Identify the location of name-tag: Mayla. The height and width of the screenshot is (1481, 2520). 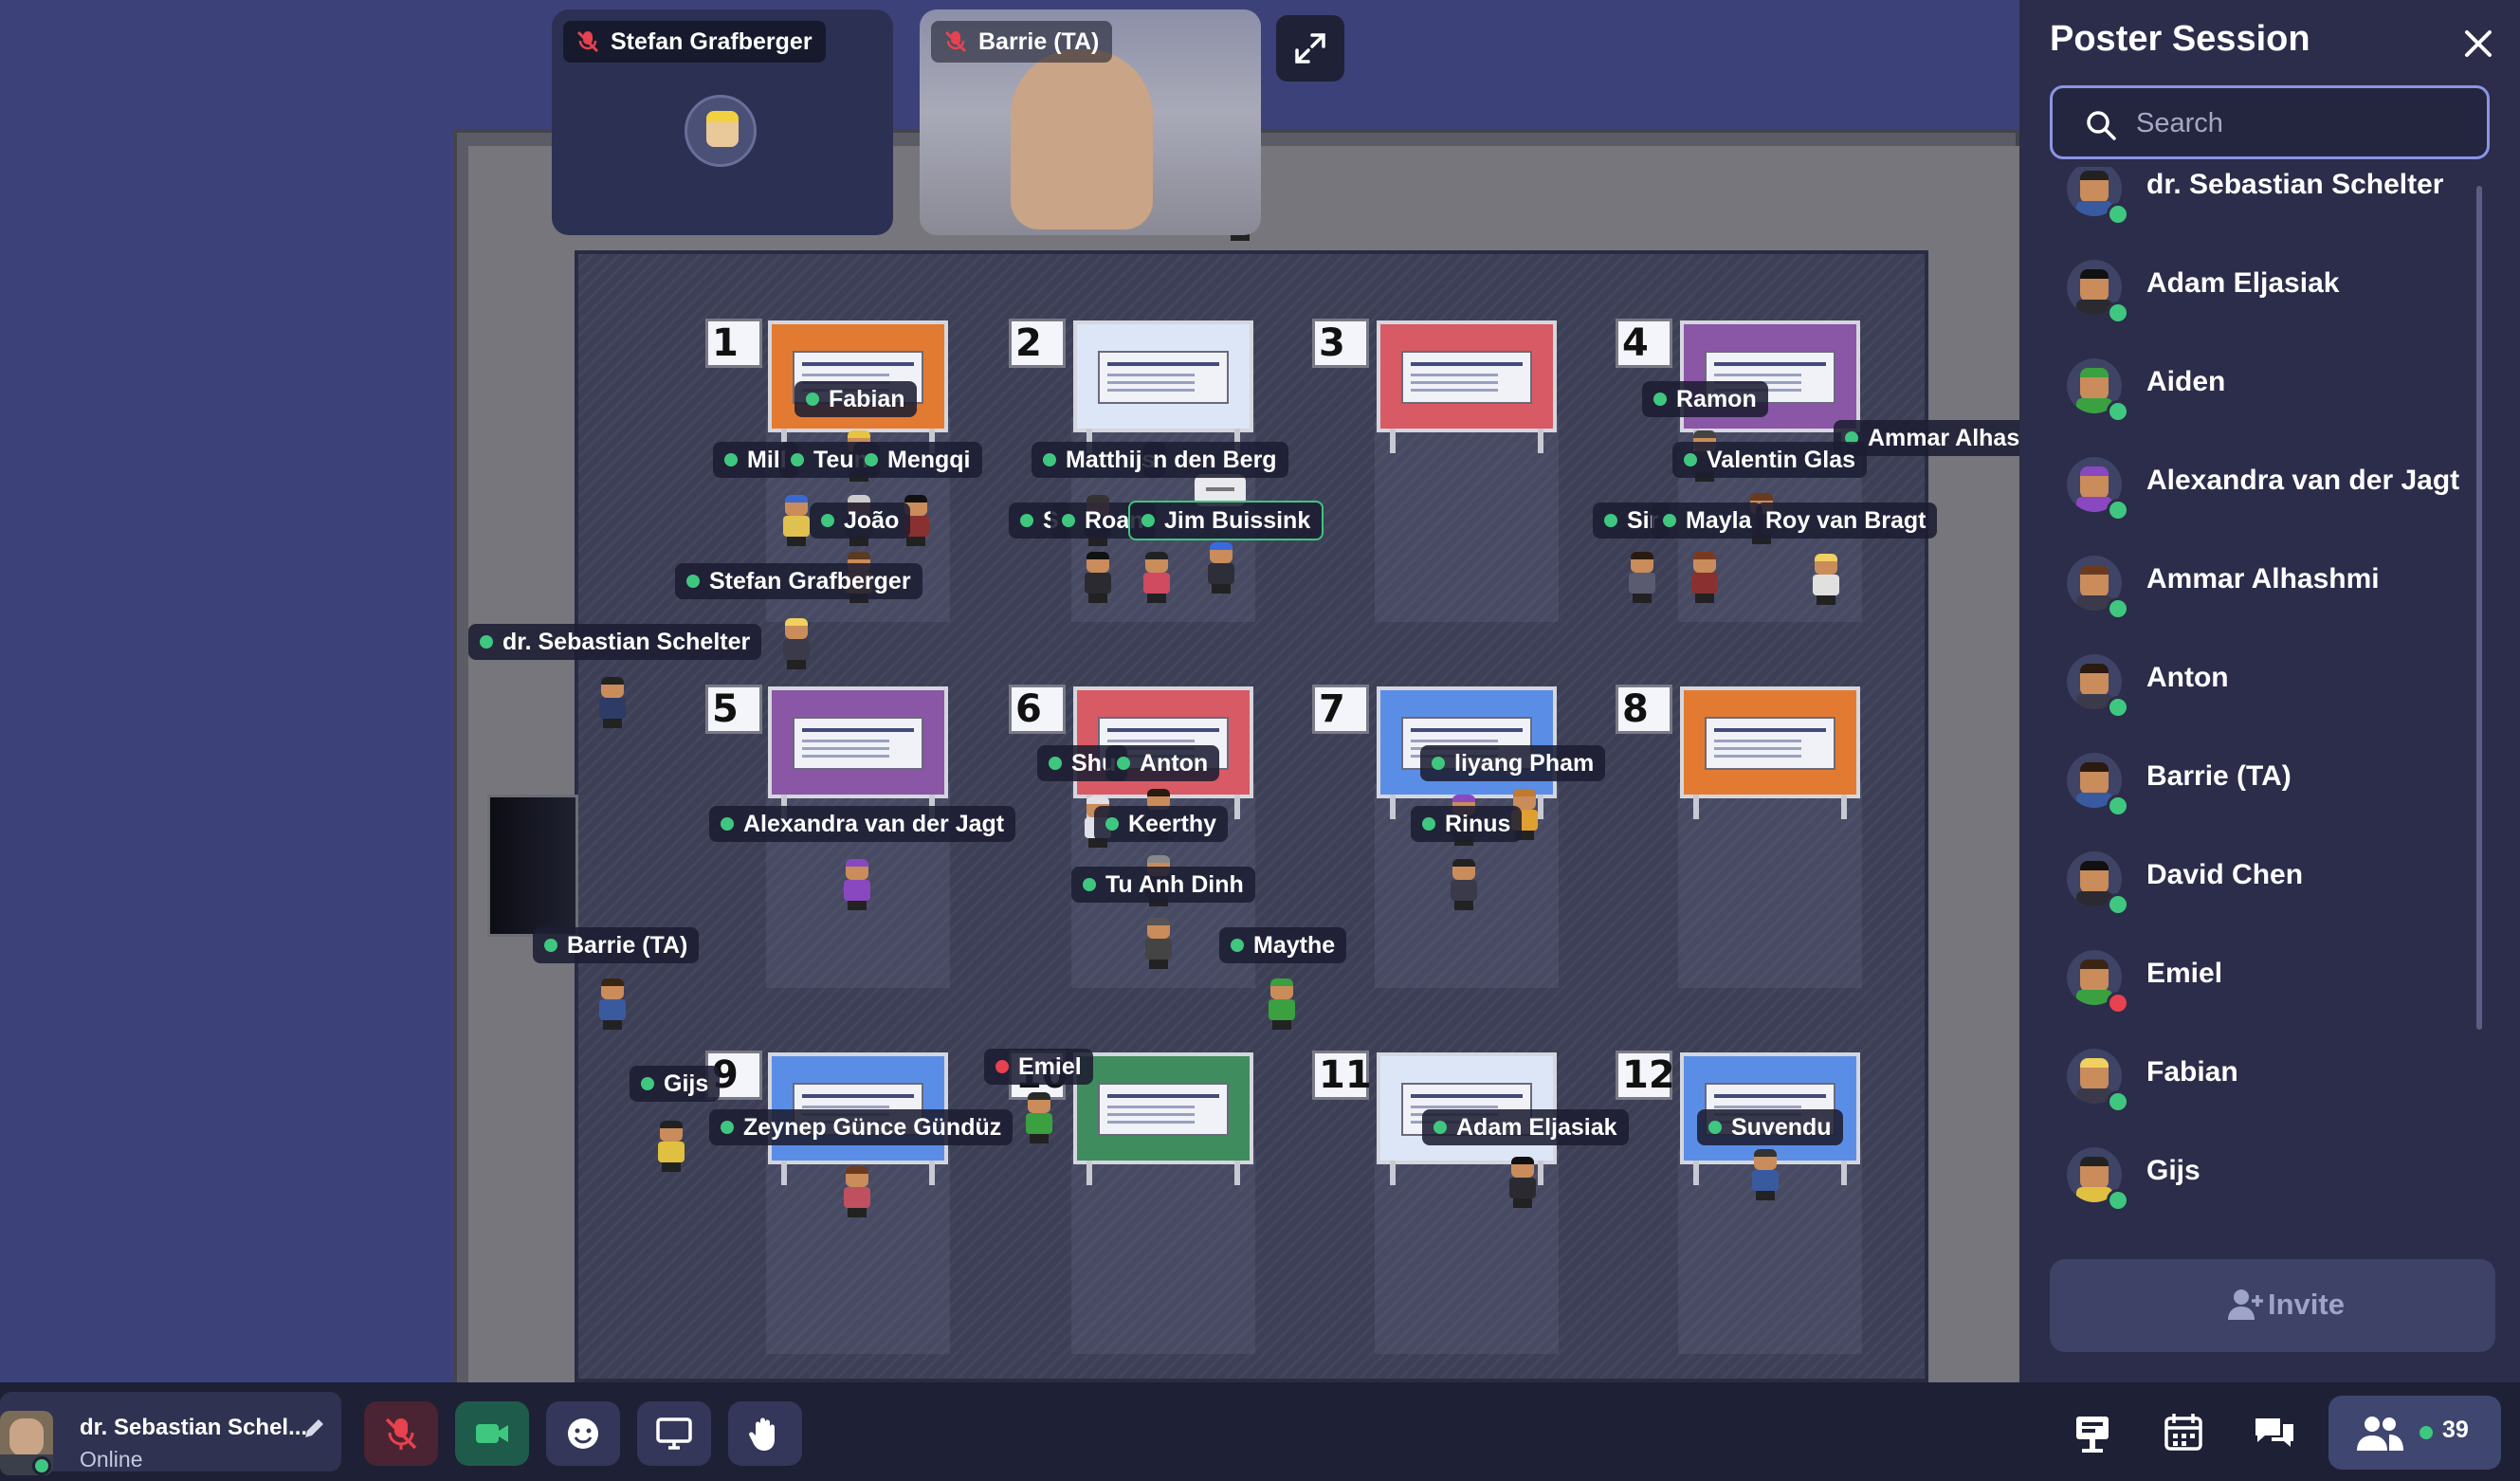
(1708, 521).